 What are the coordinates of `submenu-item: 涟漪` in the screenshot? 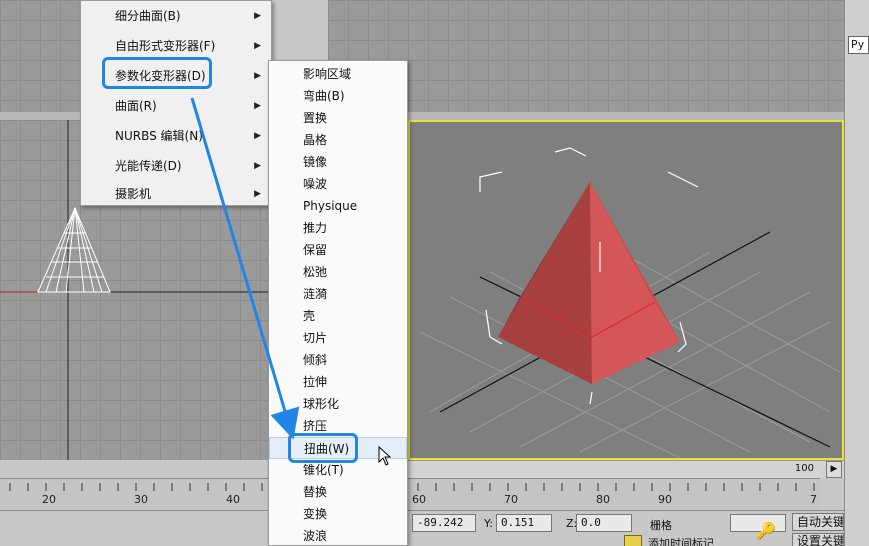 It's located at (338, 294).